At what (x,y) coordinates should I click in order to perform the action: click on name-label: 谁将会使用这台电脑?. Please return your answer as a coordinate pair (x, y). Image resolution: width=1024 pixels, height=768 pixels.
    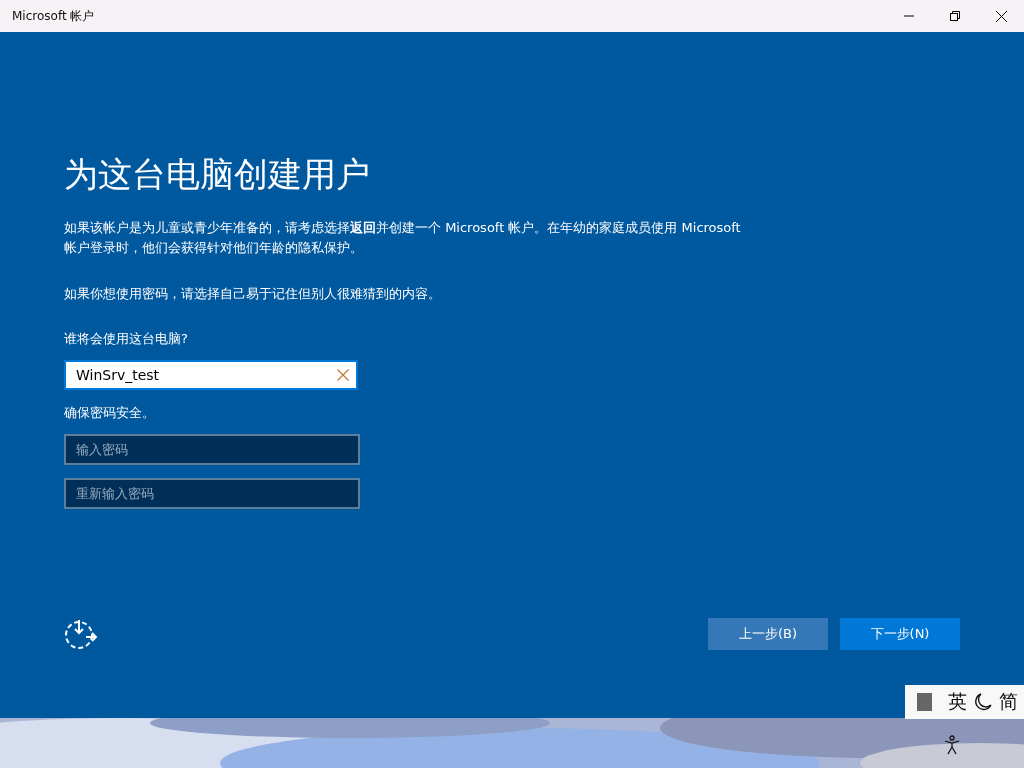
    Looking at the image, I should click on (126, 339).